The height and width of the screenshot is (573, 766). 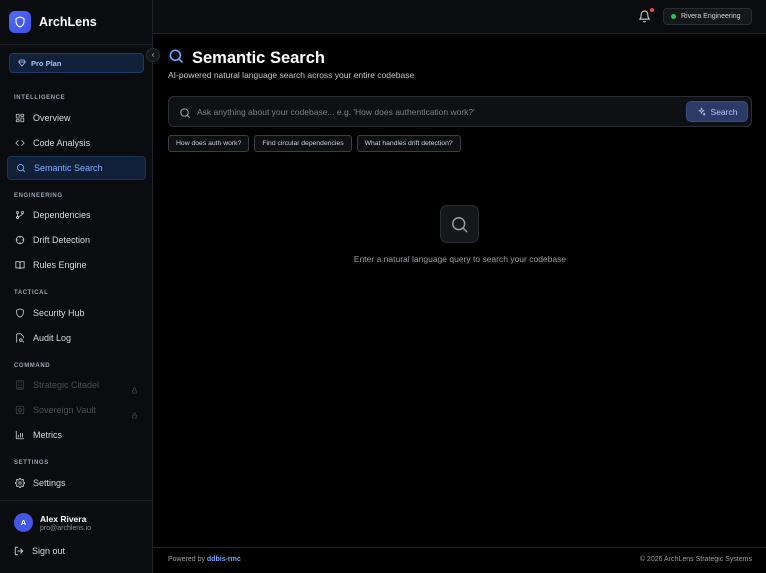 I want to click on user-profile: A Alex Rivera pro@archlens.io, so click(x=52, y=522).